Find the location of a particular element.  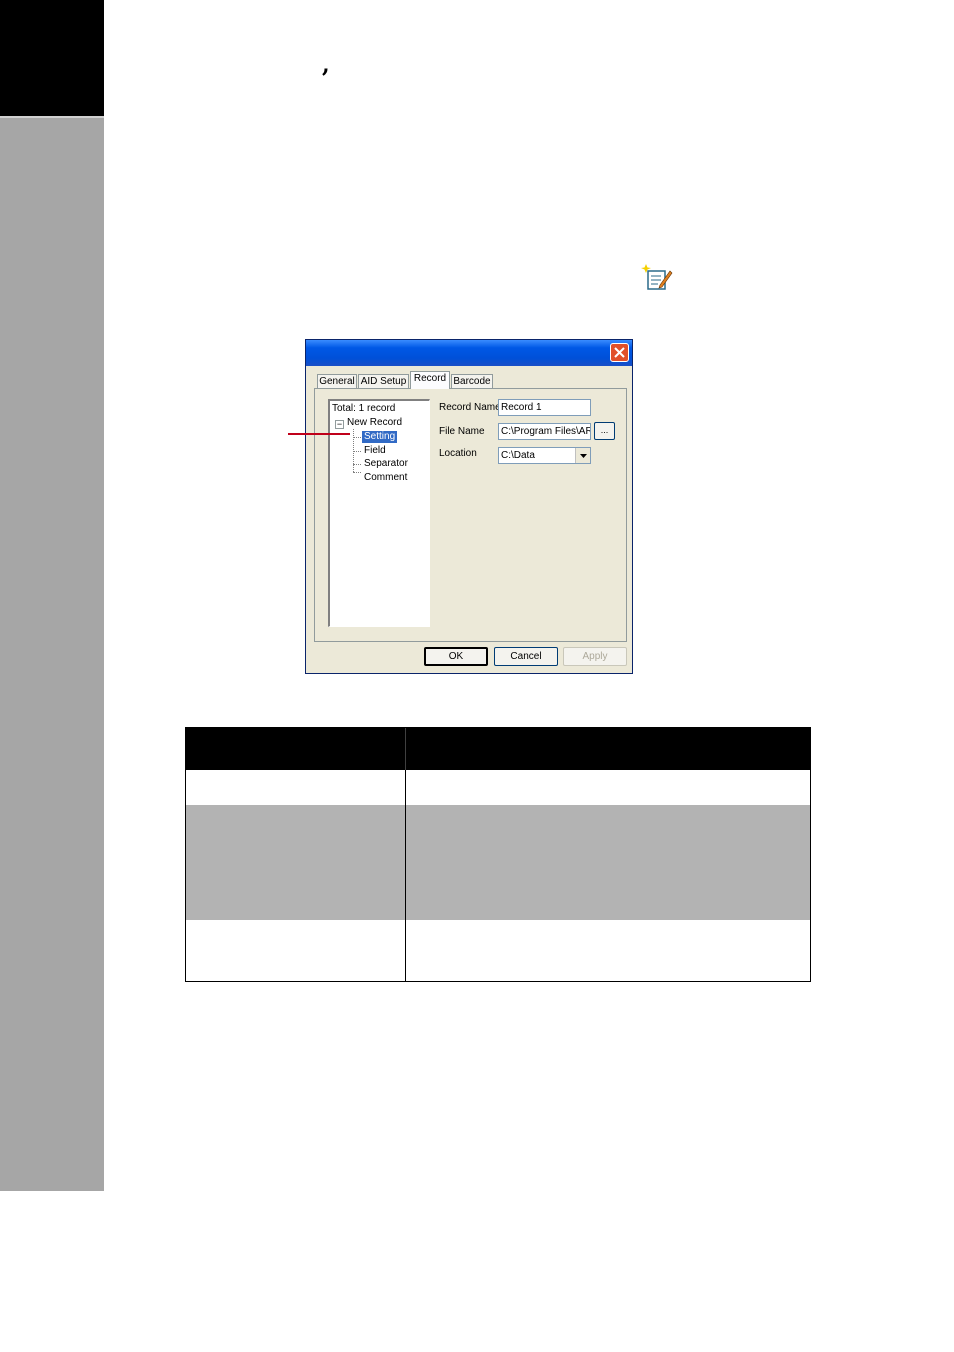

dropdown-arrow-icon is located at coordinates (582, 455).